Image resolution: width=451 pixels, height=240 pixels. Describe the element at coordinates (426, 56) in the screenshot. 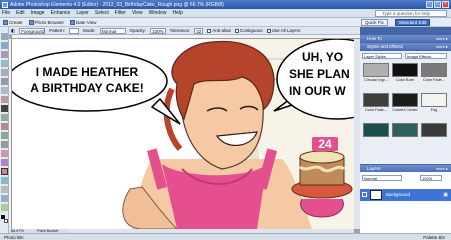

I see `image-effects-dropdown: Image Effects` at that location.